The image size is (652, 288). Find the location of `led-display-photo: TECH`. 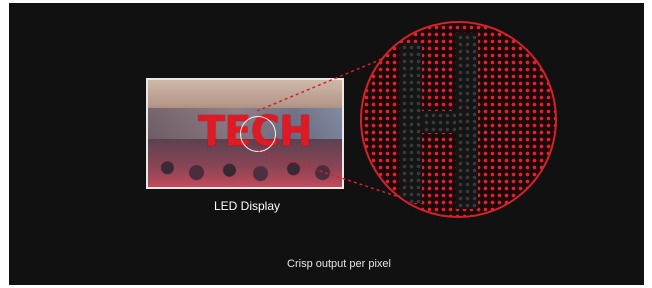

led-display-photo: TECH is located at coordinates (245, 133).